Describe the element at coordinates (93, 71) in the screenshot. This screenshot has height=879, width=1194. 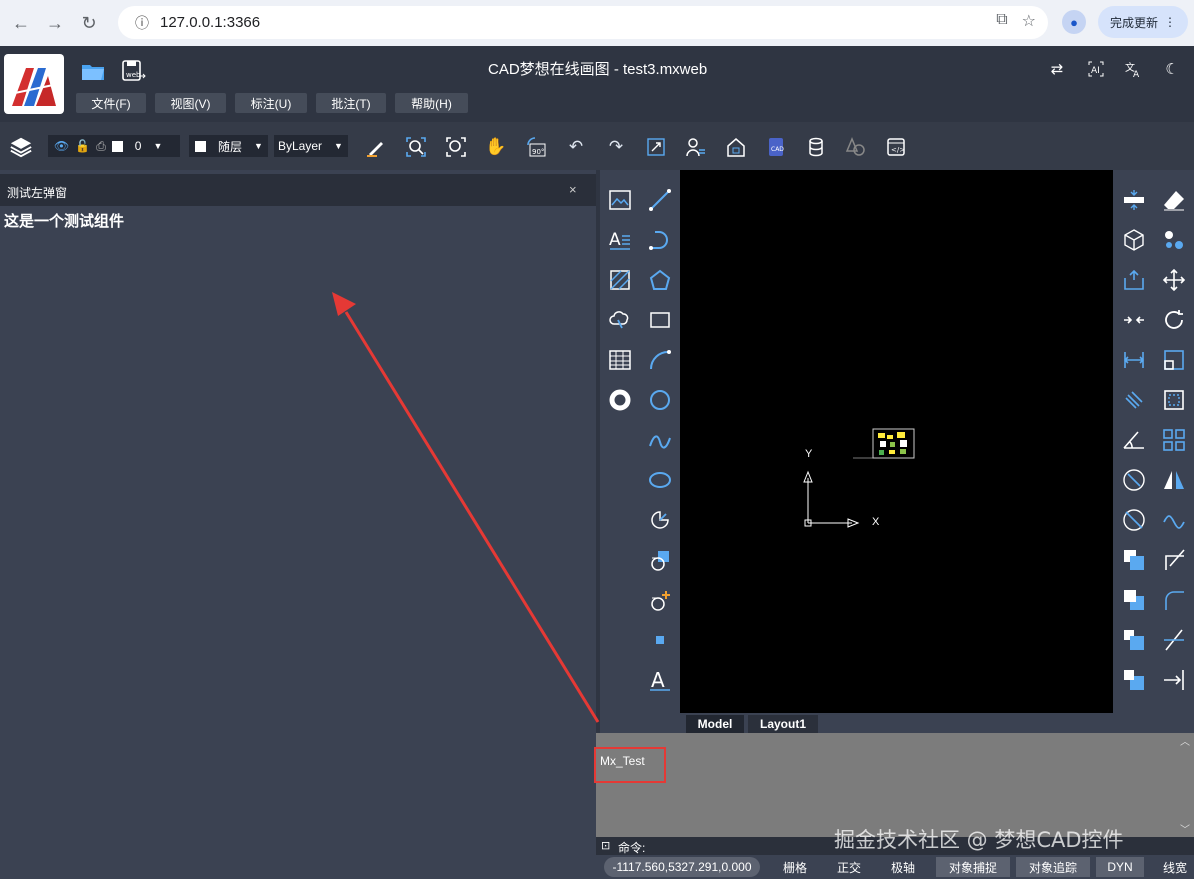
I see `open-folder-icon` at that location.